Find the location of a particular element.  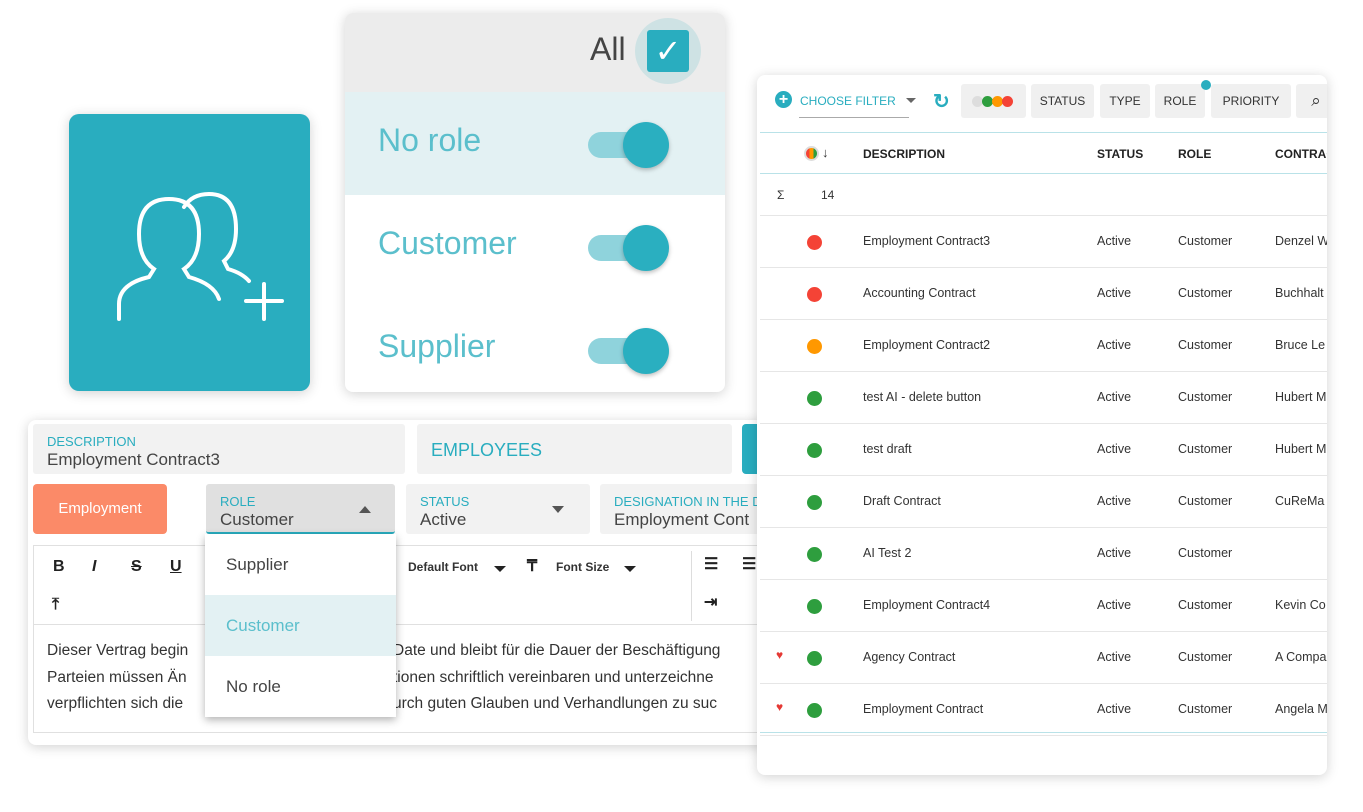

priority-color-filter is located at coordinates (993, 101).